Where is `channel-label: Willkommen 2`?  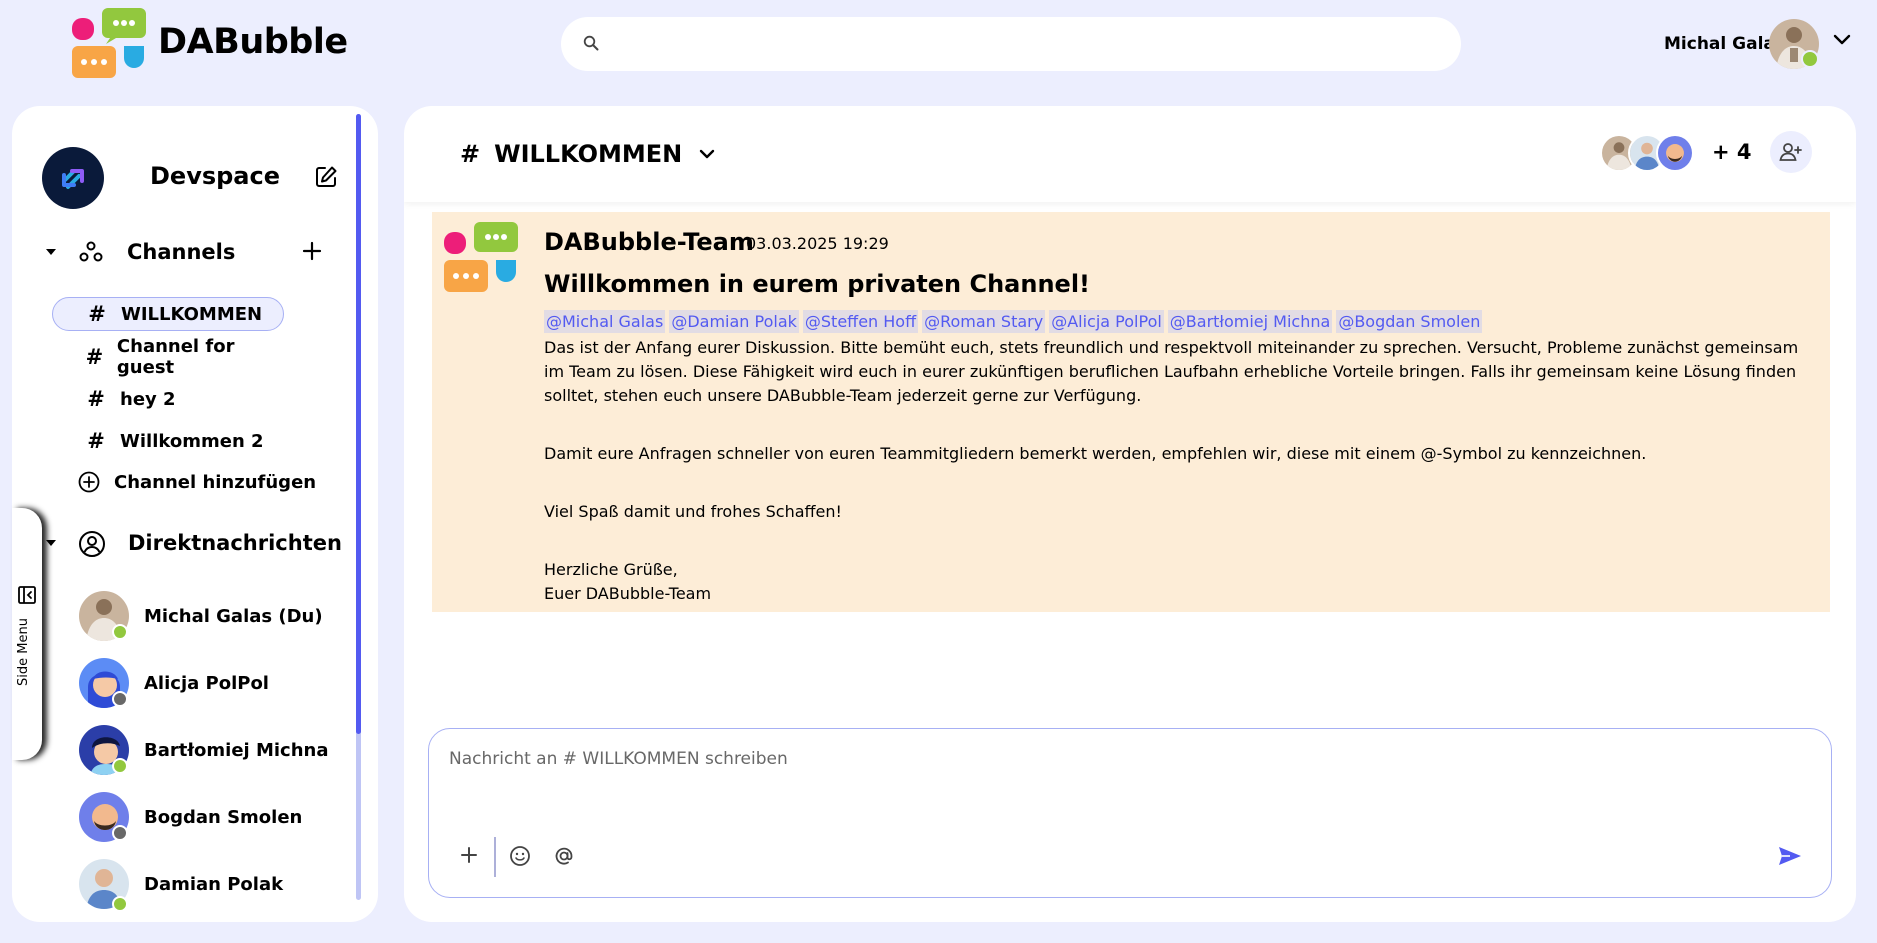 channel-label: Willkommen 2 is located at coordinates (192, 441).